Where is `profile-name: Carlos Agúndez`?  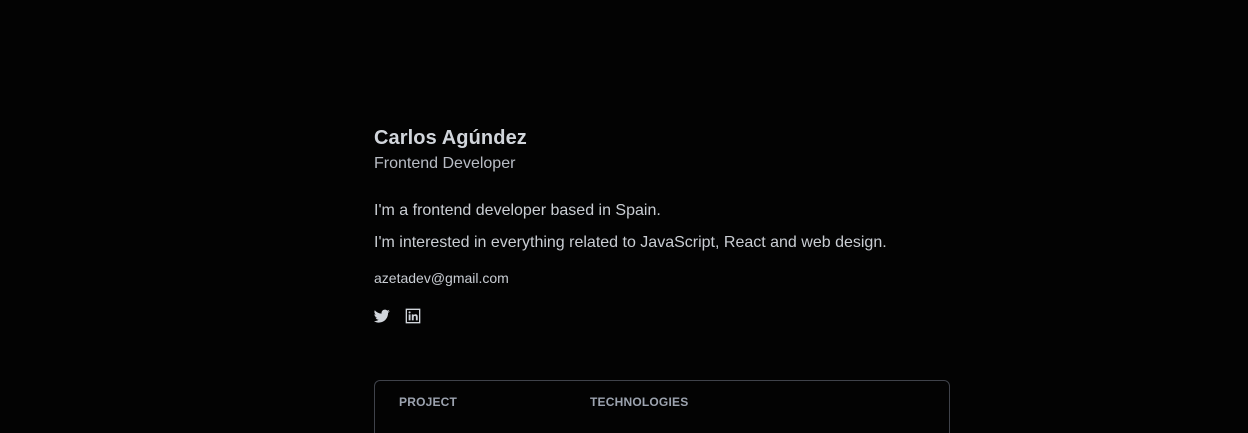 profile-name: Carlos Agúndez is located at coordinates (450, 138).